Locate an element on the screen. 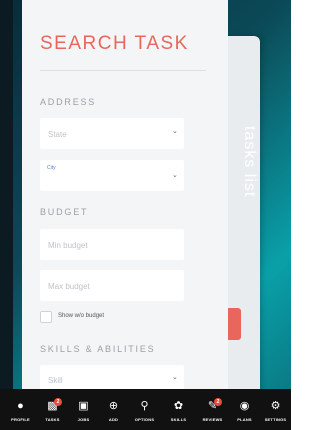 The image size is (320, 430). nav-jobs: ▣ JOBS is located at coordinates (83, 409).